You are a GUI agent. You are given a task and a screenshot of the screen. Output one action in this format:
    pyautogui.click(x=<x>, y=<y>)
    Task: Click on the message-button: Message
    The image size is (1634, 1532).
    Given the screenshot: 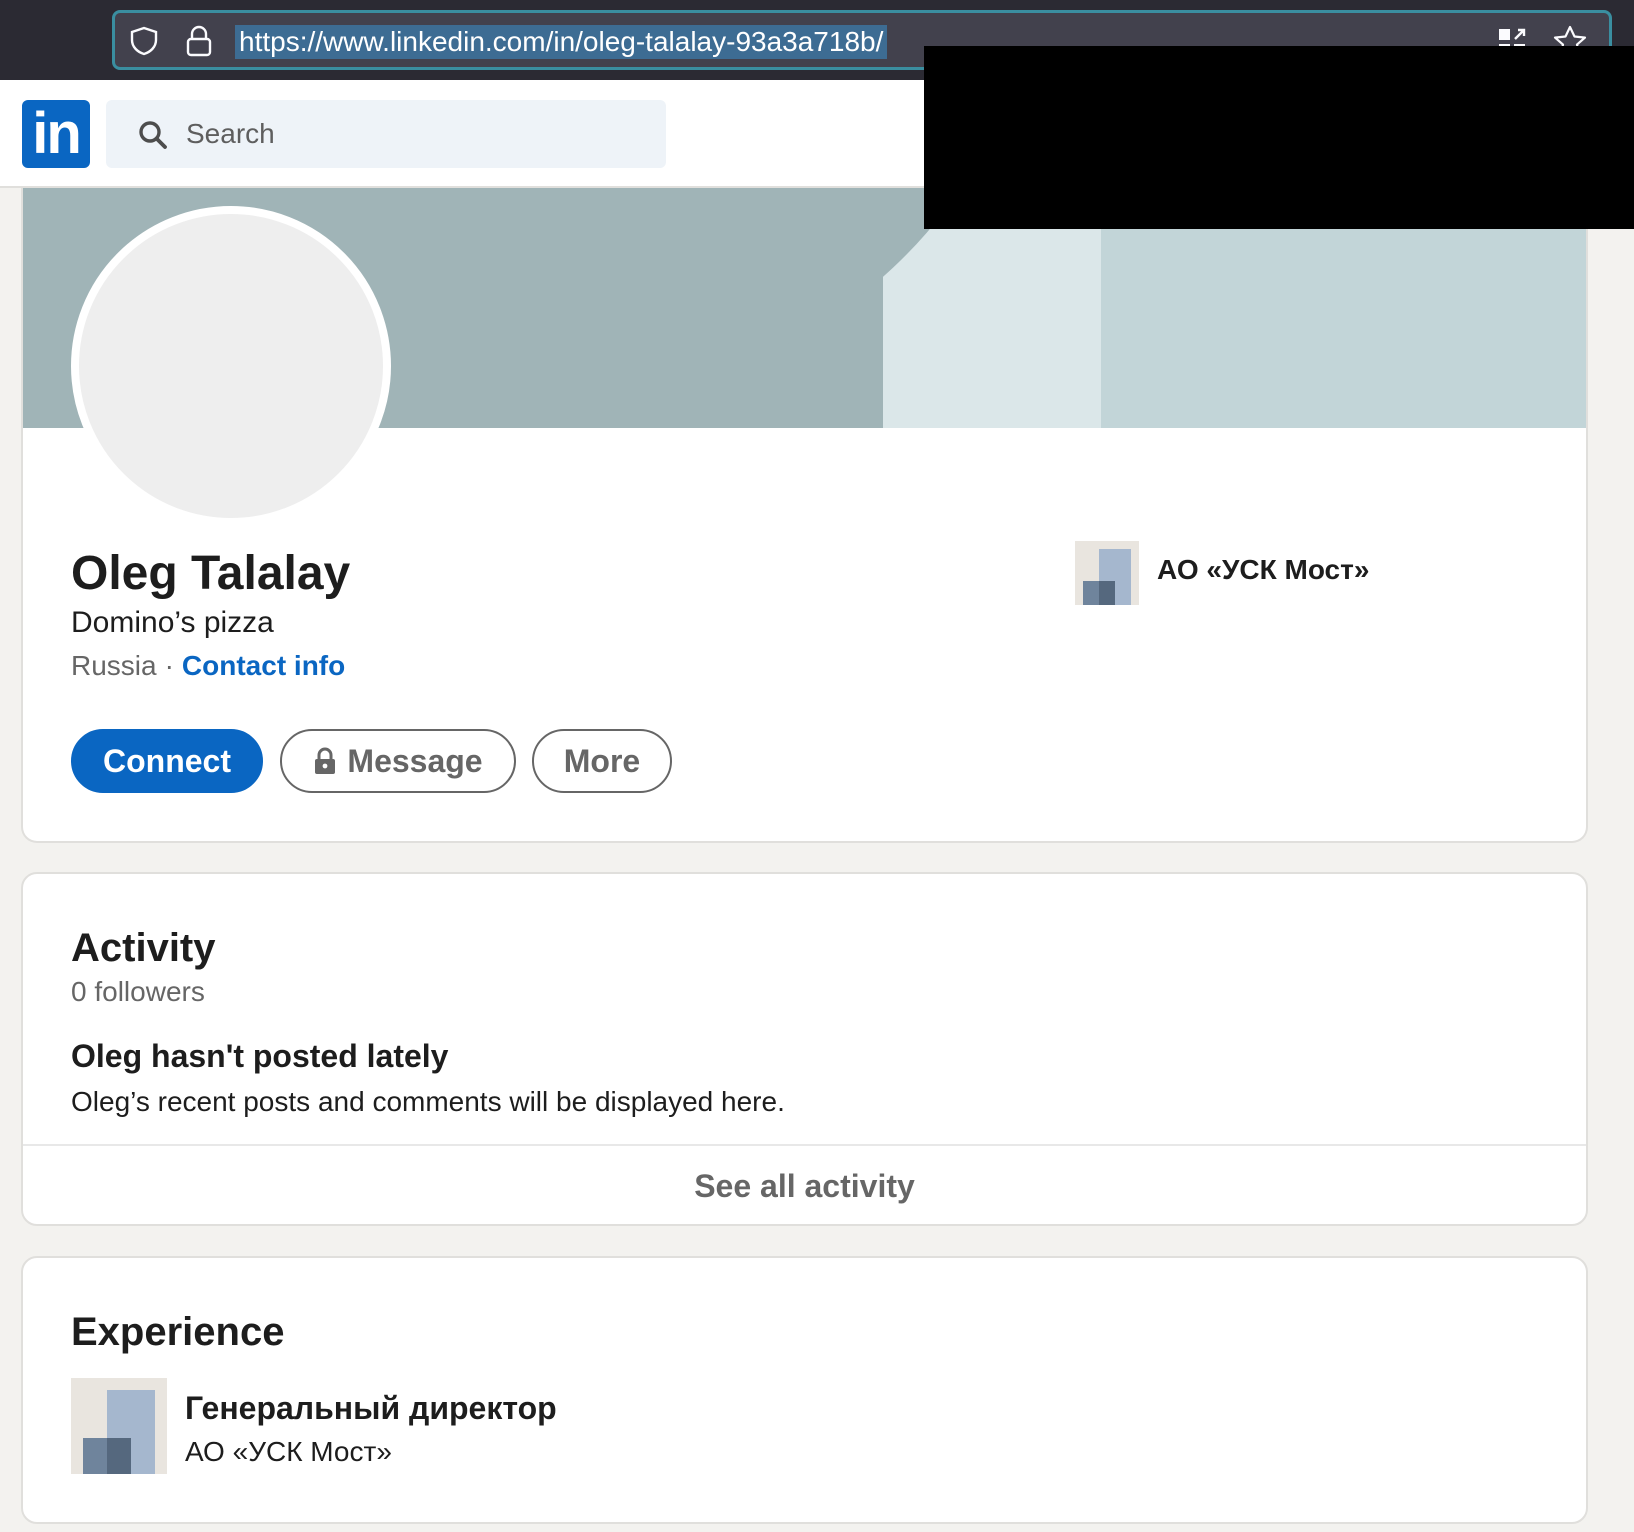 What is the action you would take?
    pyautogui.click(x=398, y=761)
    